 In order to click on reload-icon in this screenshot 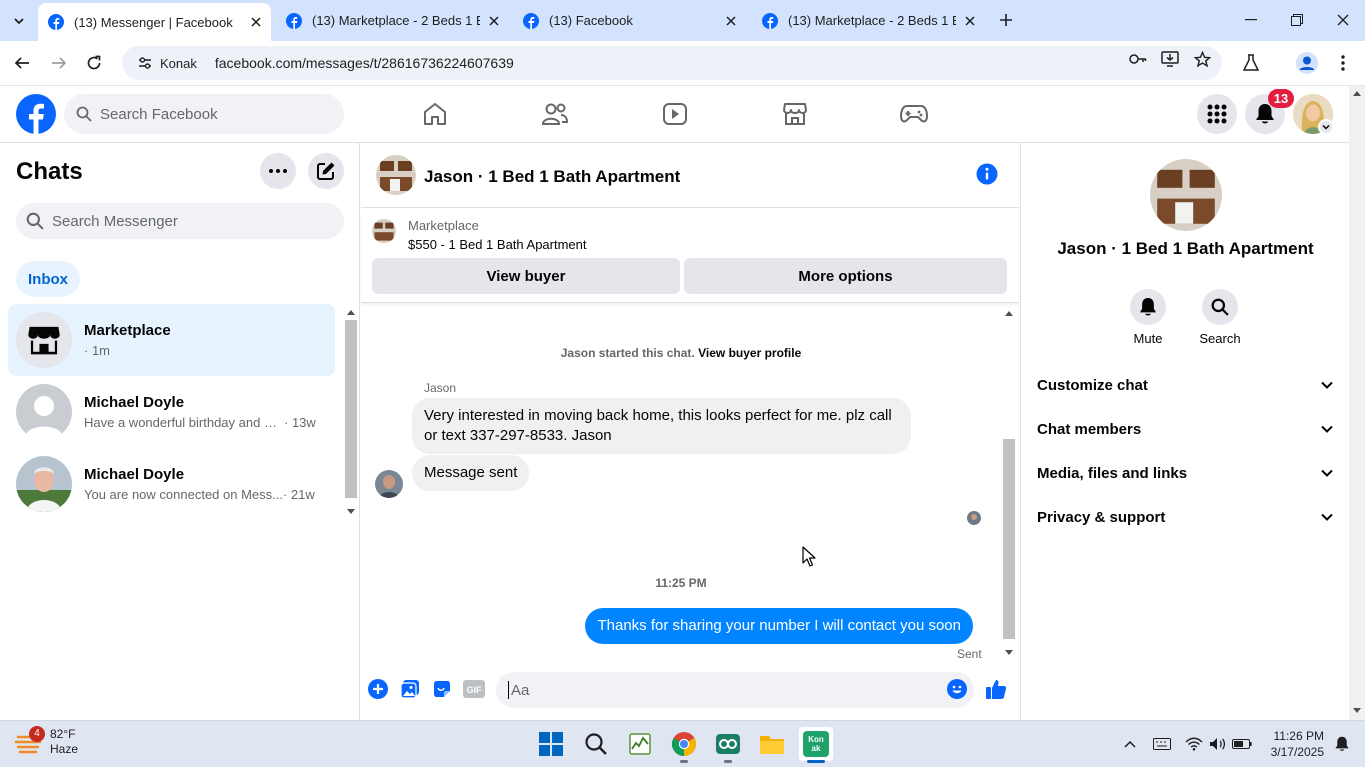, I will do `click(94, 62)`.